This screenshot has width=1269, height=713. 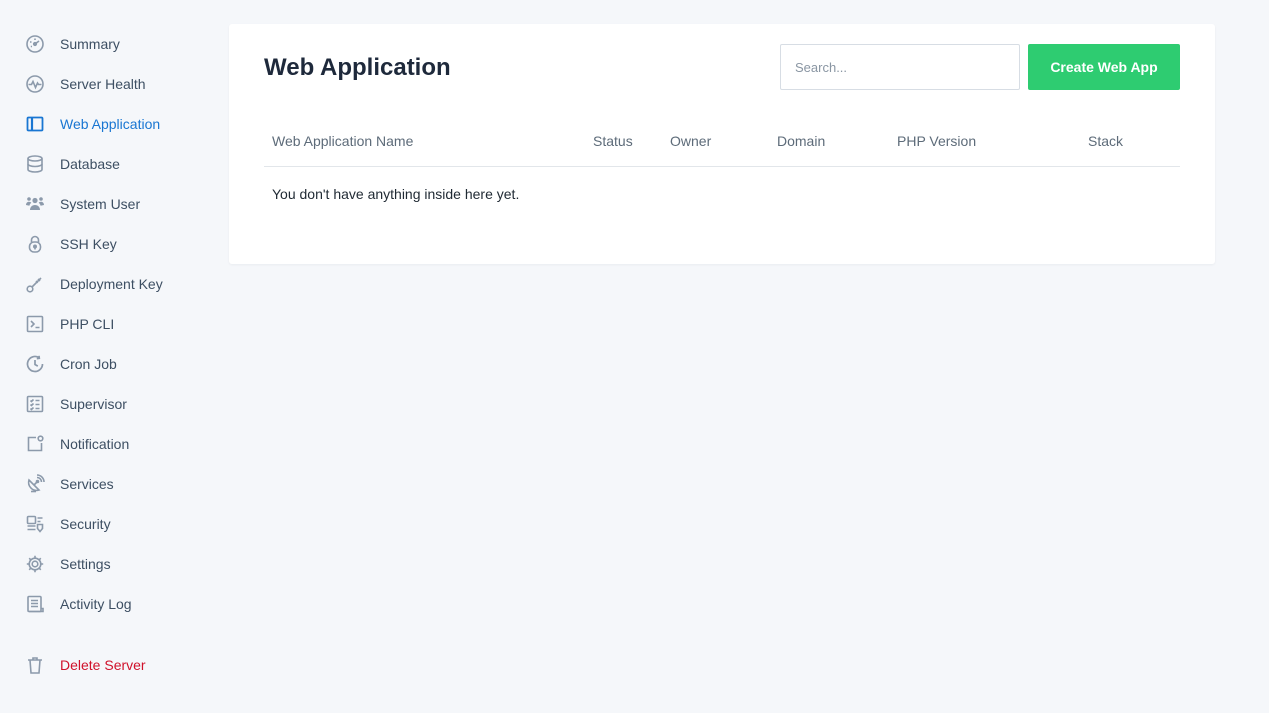 What do you see at coordinates (88, 244) in the screenshot?
I see `sidebar-item-label: SSH Key` at bounding box center [88, 244].